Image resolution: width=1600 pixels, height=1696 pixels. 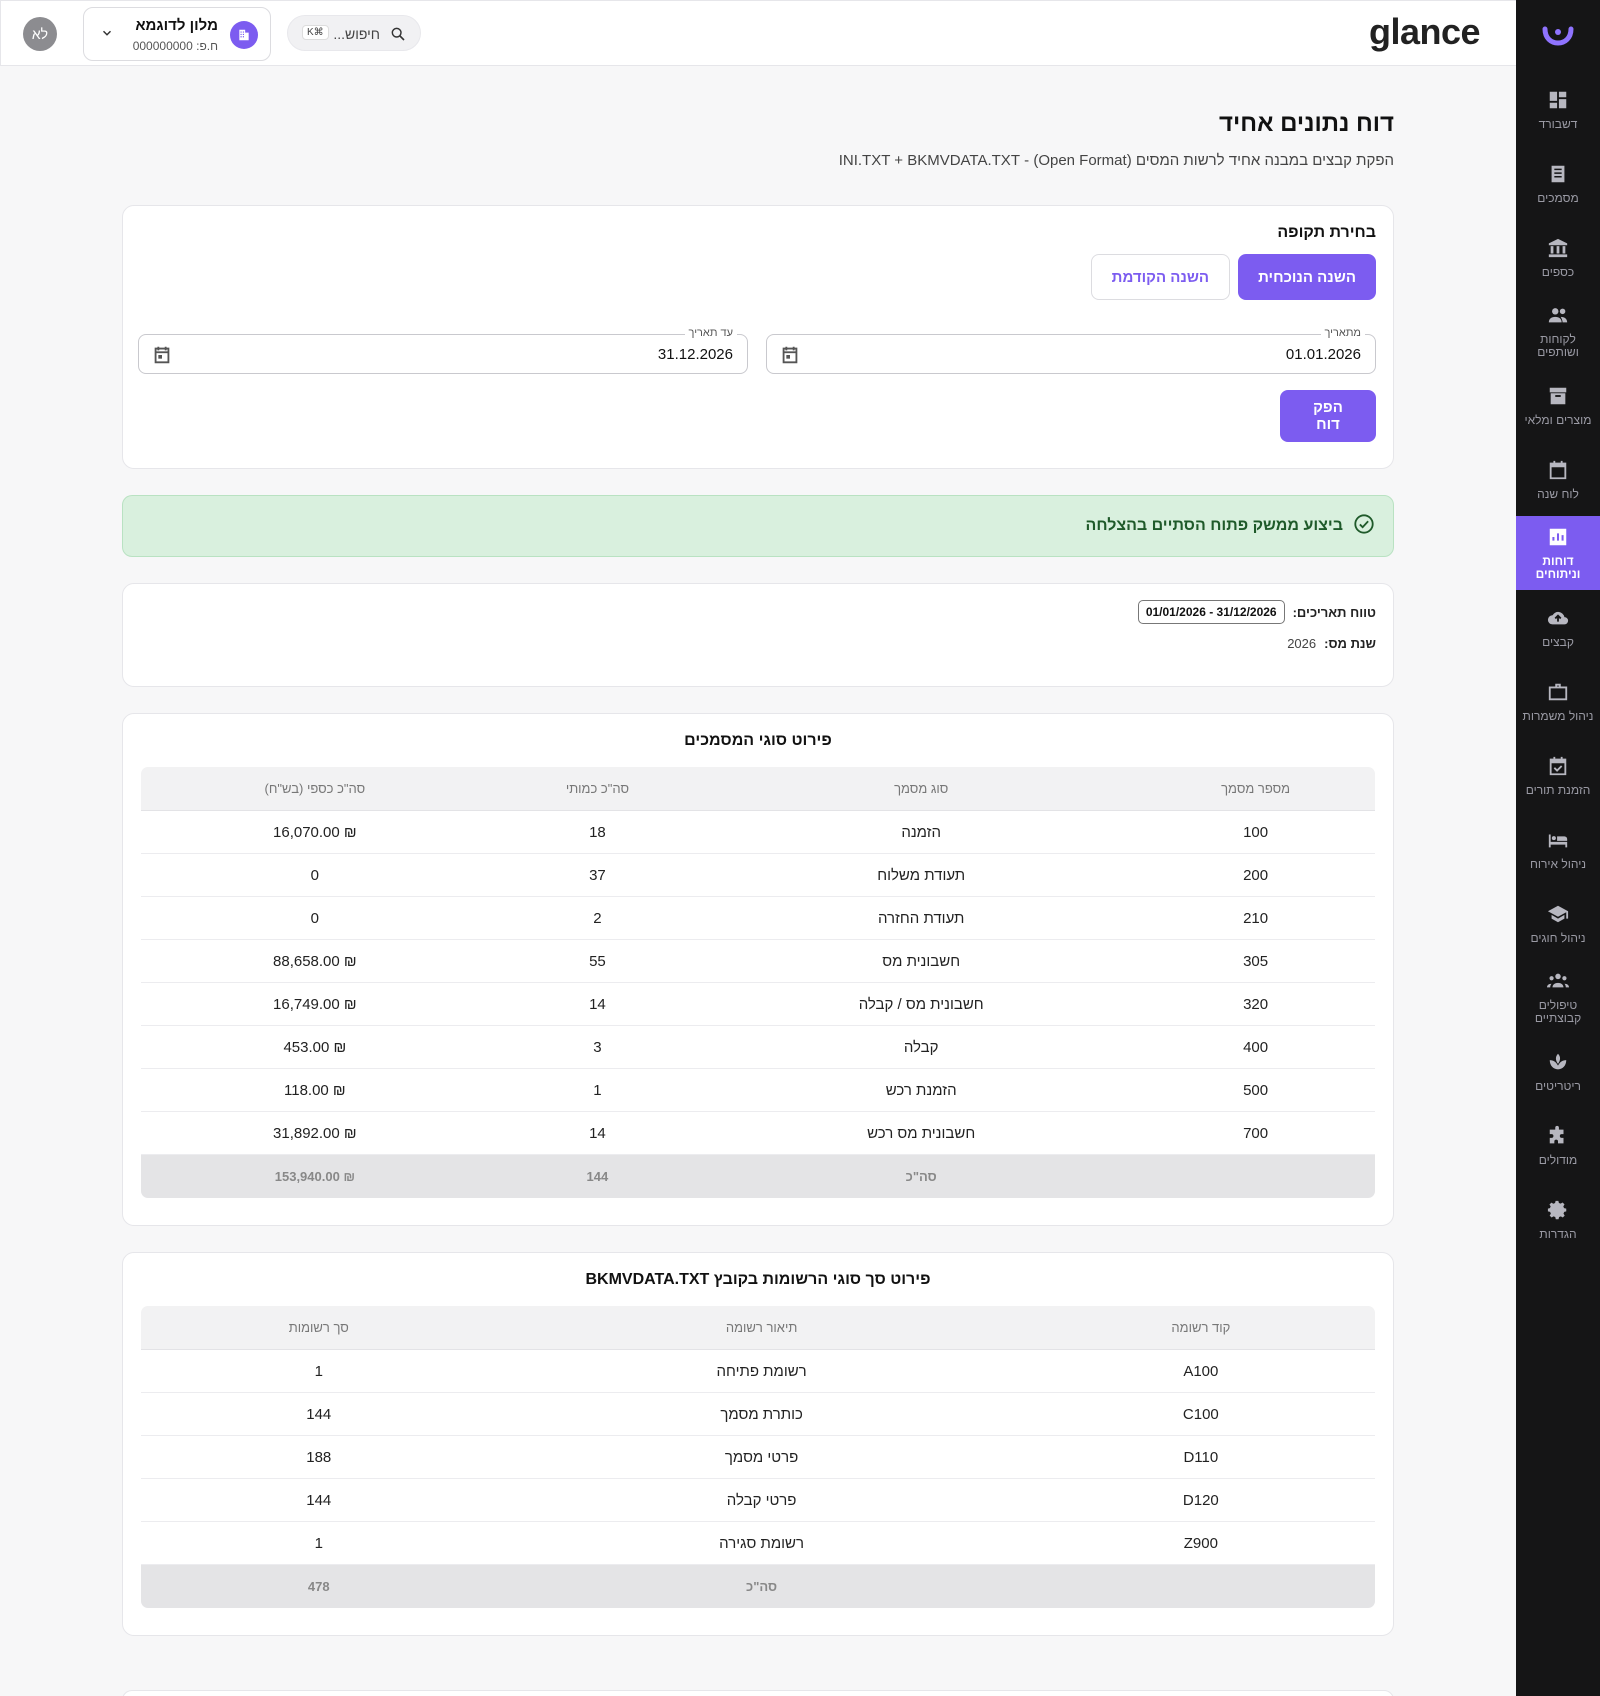 I want to click on sidebar-item-5: לוח שנה, so click(x=1558, y=479).